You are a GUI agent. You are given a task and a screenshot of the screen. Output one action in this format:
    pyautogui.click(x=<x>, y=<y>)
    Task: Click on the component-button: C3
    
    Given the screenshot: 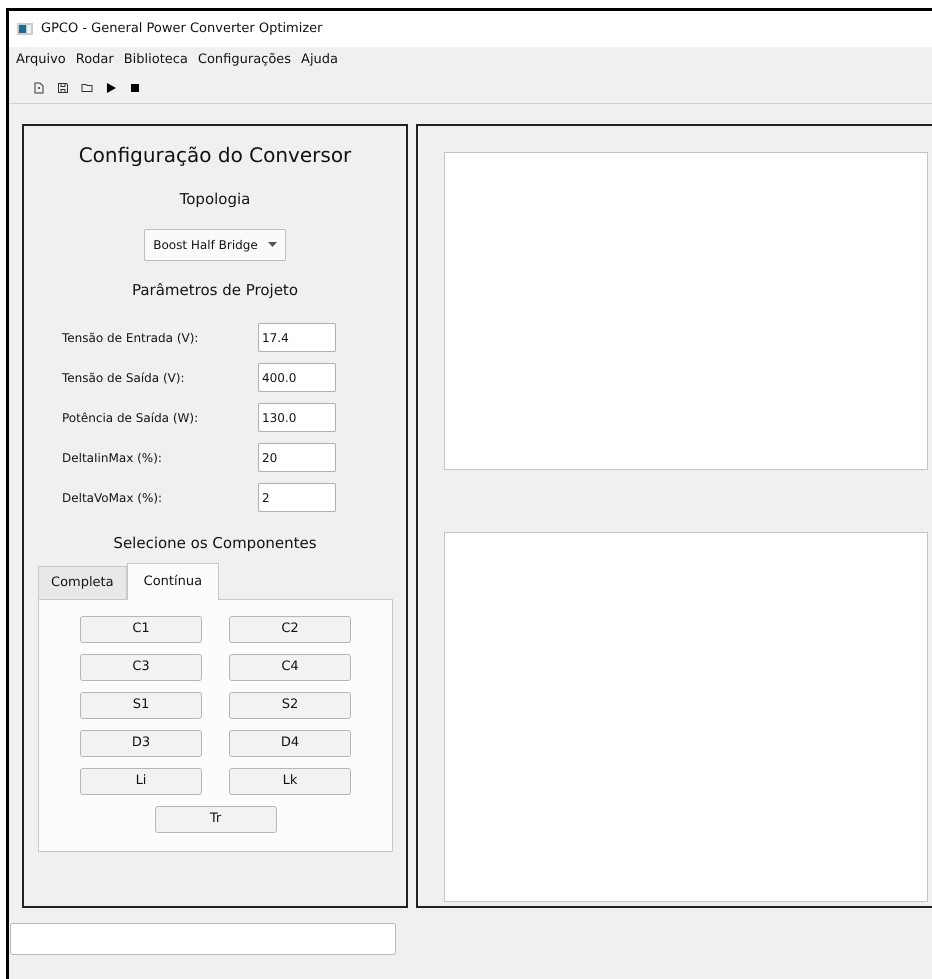 What is the action you would take?
    pyautogui.click(x=141, y=667)
    